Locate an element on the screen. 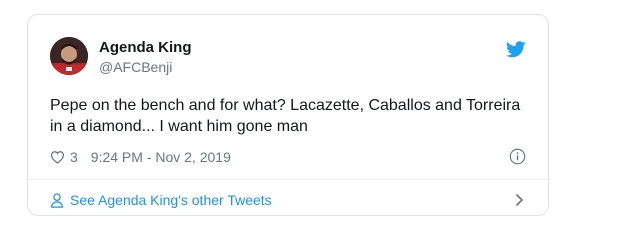  info-icon is located at coordinates (517, 156).